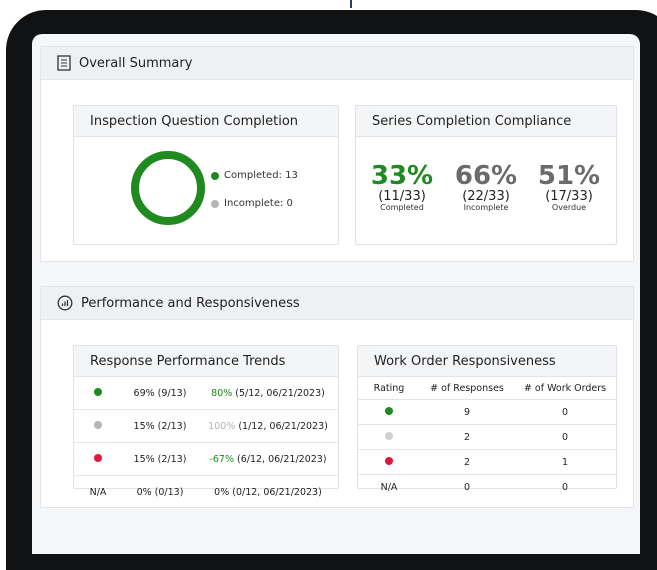 The height and width of the screenshot is (570, 657). I want to click on responses-cell: 0, so click(467, 487).